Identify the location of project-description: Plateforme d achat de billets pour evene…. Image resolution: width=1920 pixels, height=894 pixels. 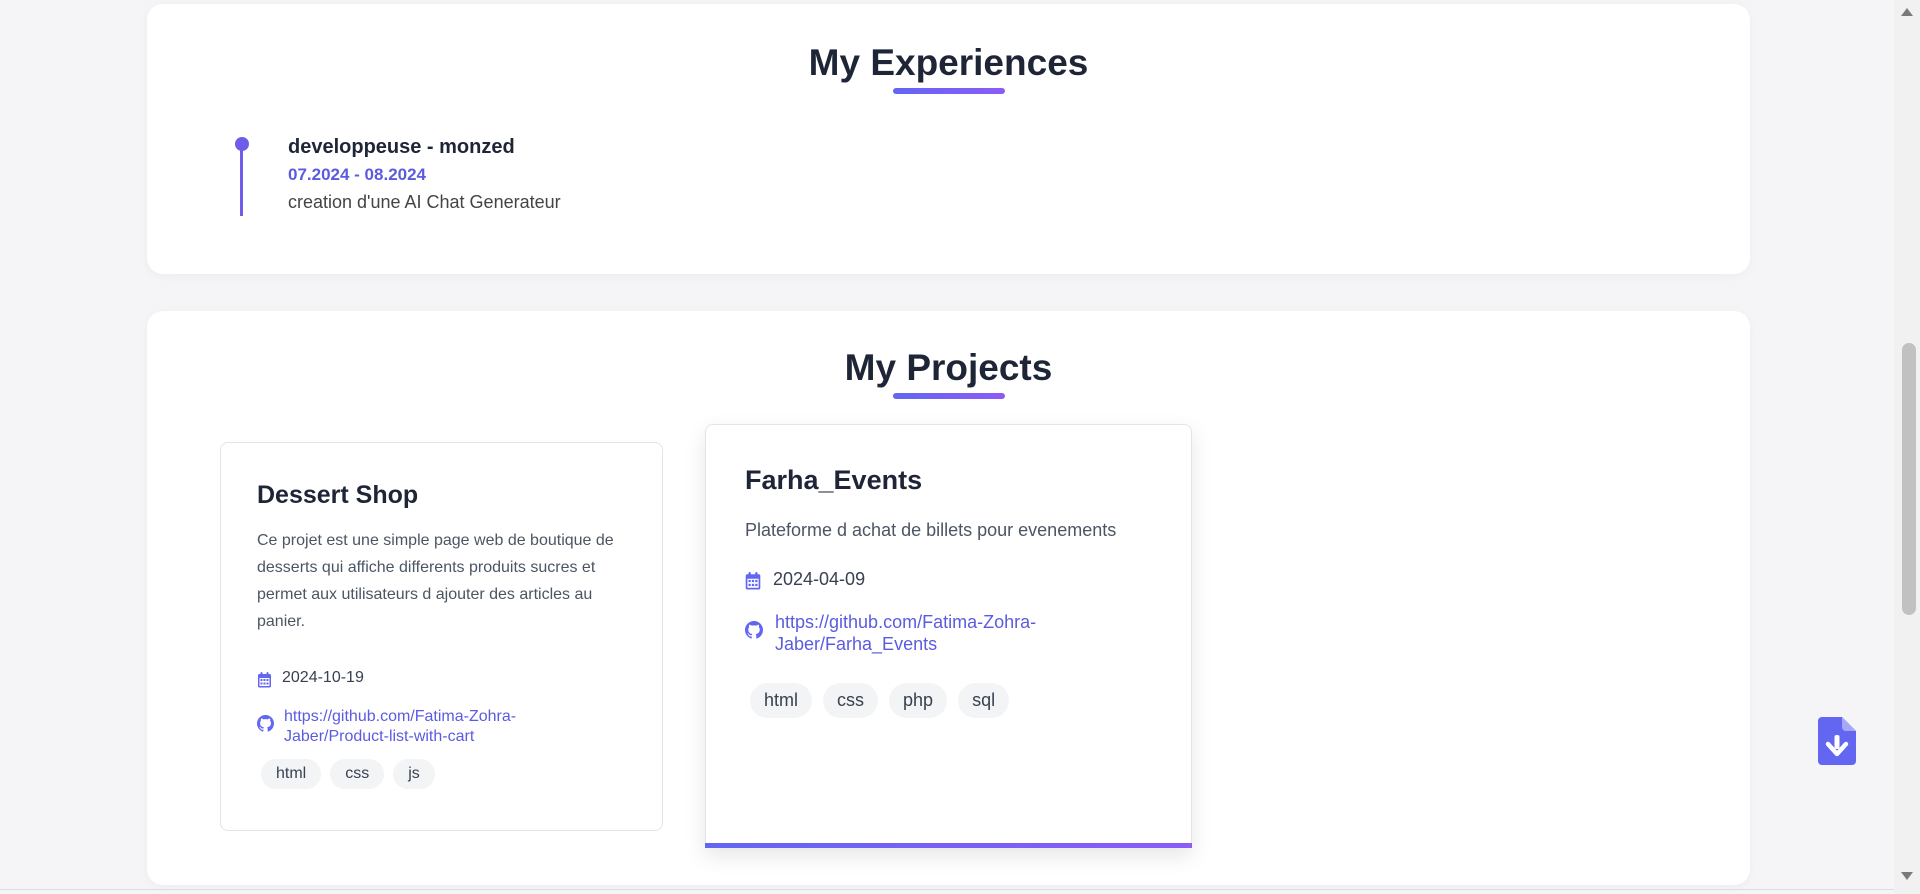
(931, 530).